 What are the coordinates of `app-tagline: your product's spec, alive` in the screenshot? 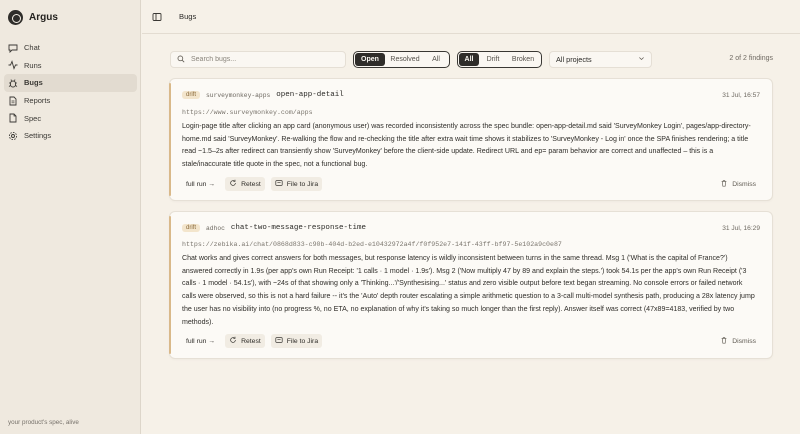 It's located at (43, 422).